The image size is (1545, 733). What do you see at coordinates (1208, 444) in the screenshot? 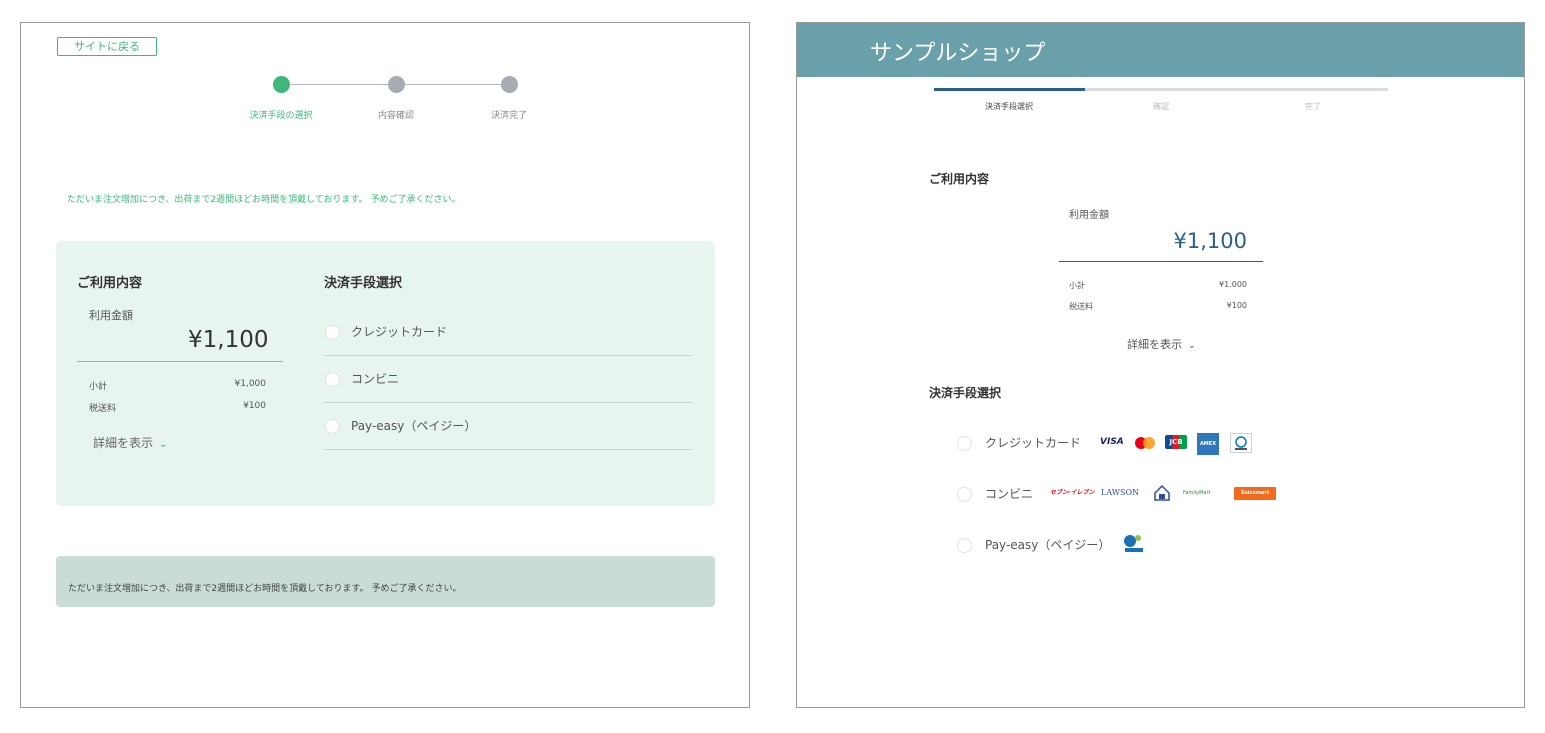
I see `amex-logo-icon: AMEX` at bounding box center [1208, 444].